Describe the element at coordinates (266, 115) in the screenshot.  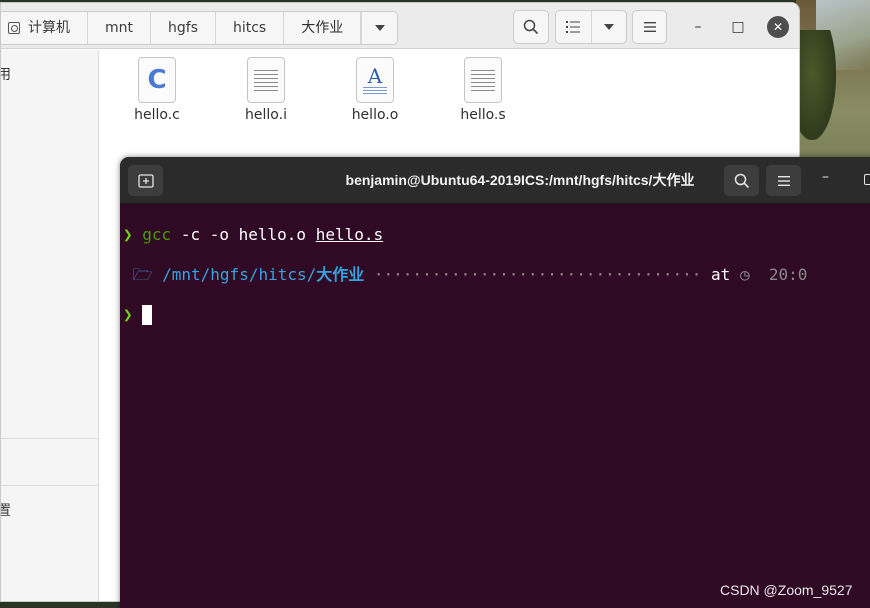
I see `file-name: hello.i` at that location.